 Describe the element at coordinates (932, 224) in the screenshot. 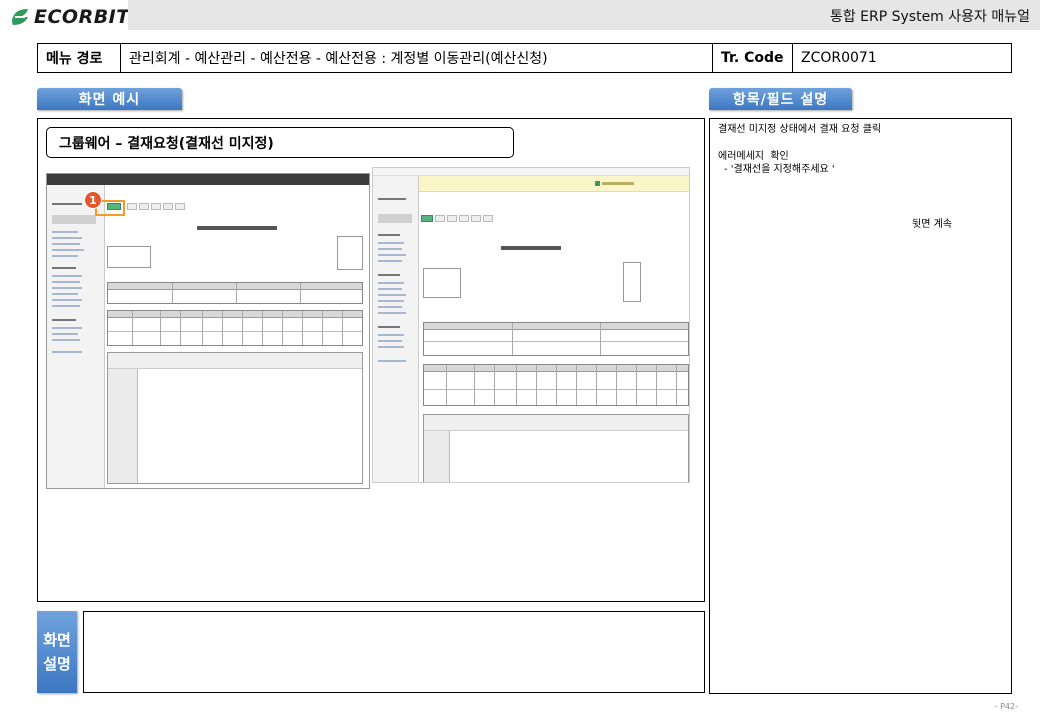

I see `continued-note: 뒷면 계속` at that location.